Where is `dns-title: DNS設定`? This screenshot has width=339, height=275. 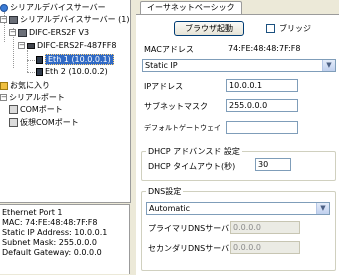
dns-title: DNS設定 is located at coordinates (165, 191).